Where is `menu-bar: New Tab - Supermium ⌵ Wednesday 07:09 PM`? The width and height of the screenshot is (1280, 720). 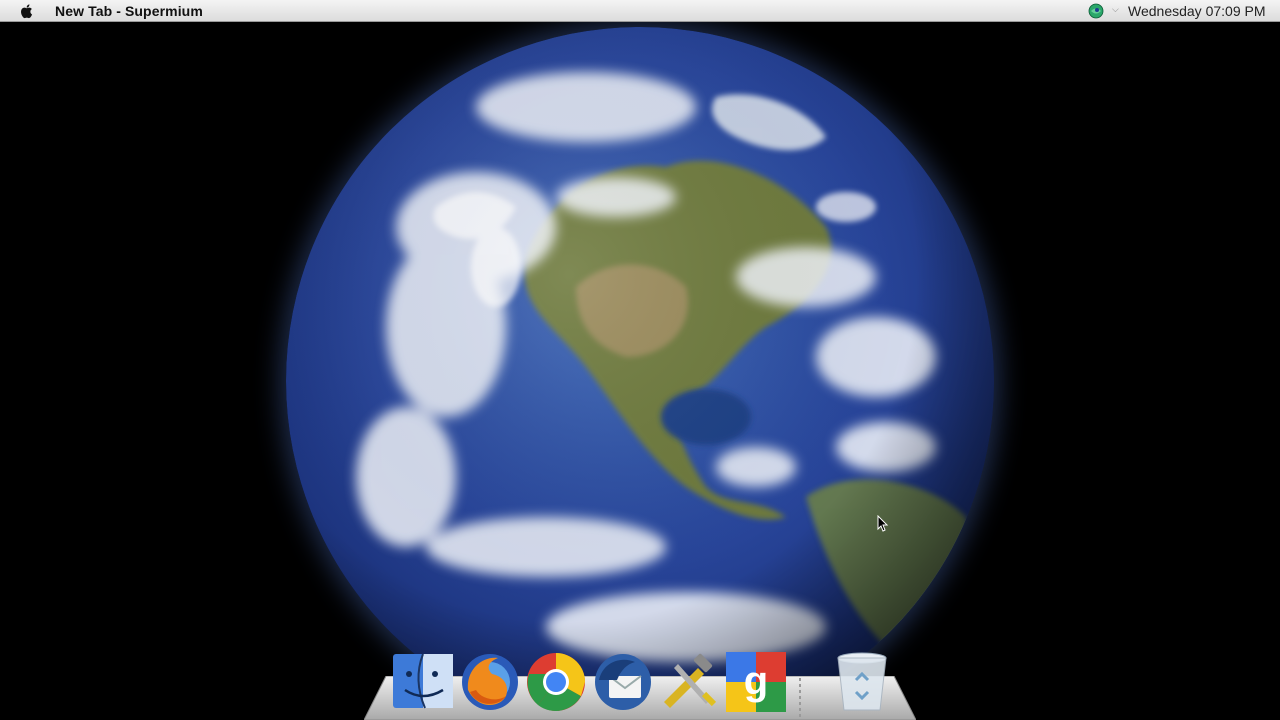
menu-bar: New Tab - Supermium ⌵ Wednesday 07:09 PM is located at coordinates (640, 11).